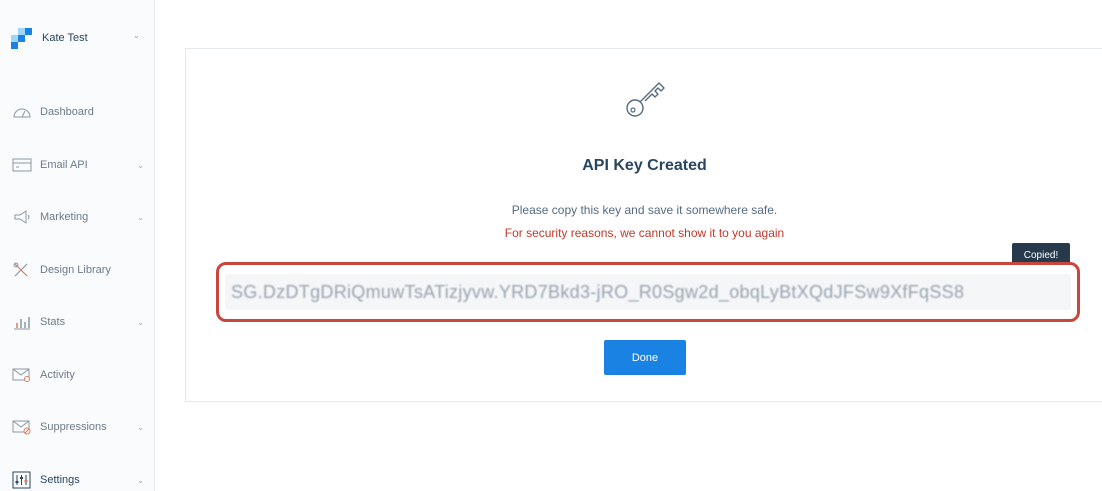 Image resolution: width=1102 pixels, height=491 pixels. I want to click on activity-icon, so click(22, 375).